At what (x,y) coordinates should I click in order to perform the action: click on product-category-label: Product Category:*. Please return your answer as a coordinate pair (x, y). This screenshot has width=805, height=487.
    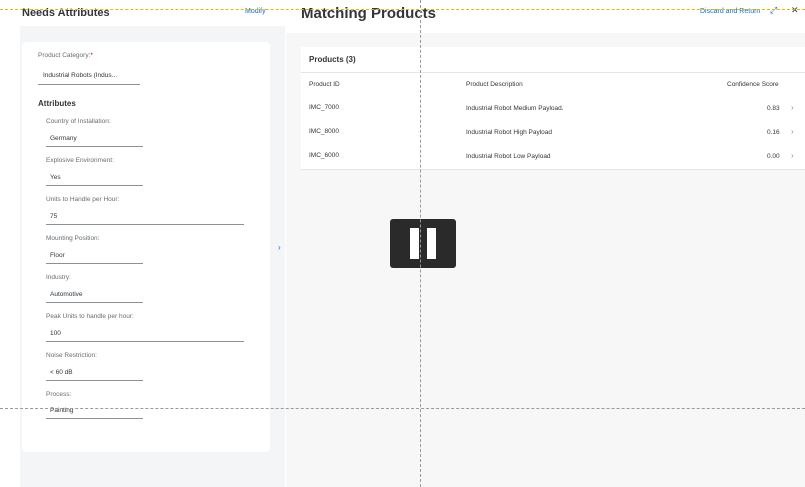
    Looking at the image, I should click on (65, 55).